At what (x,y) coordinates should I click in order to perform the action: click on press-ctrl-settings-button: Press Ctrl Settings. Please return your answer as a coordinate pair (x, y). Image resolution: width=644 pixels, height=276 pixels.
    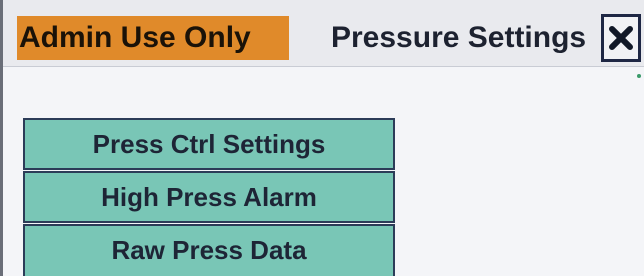
    Looking at the image, I should click on (209, 144).